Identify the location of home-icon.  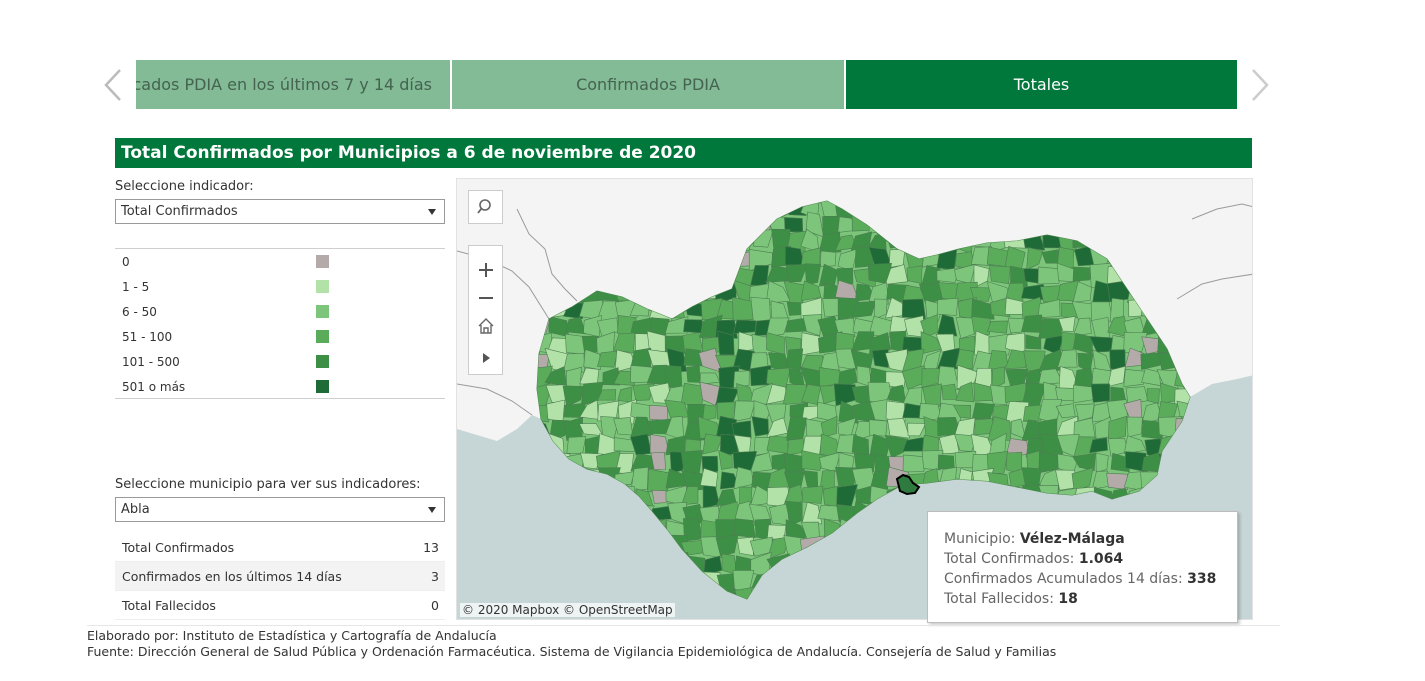
(485, 326).